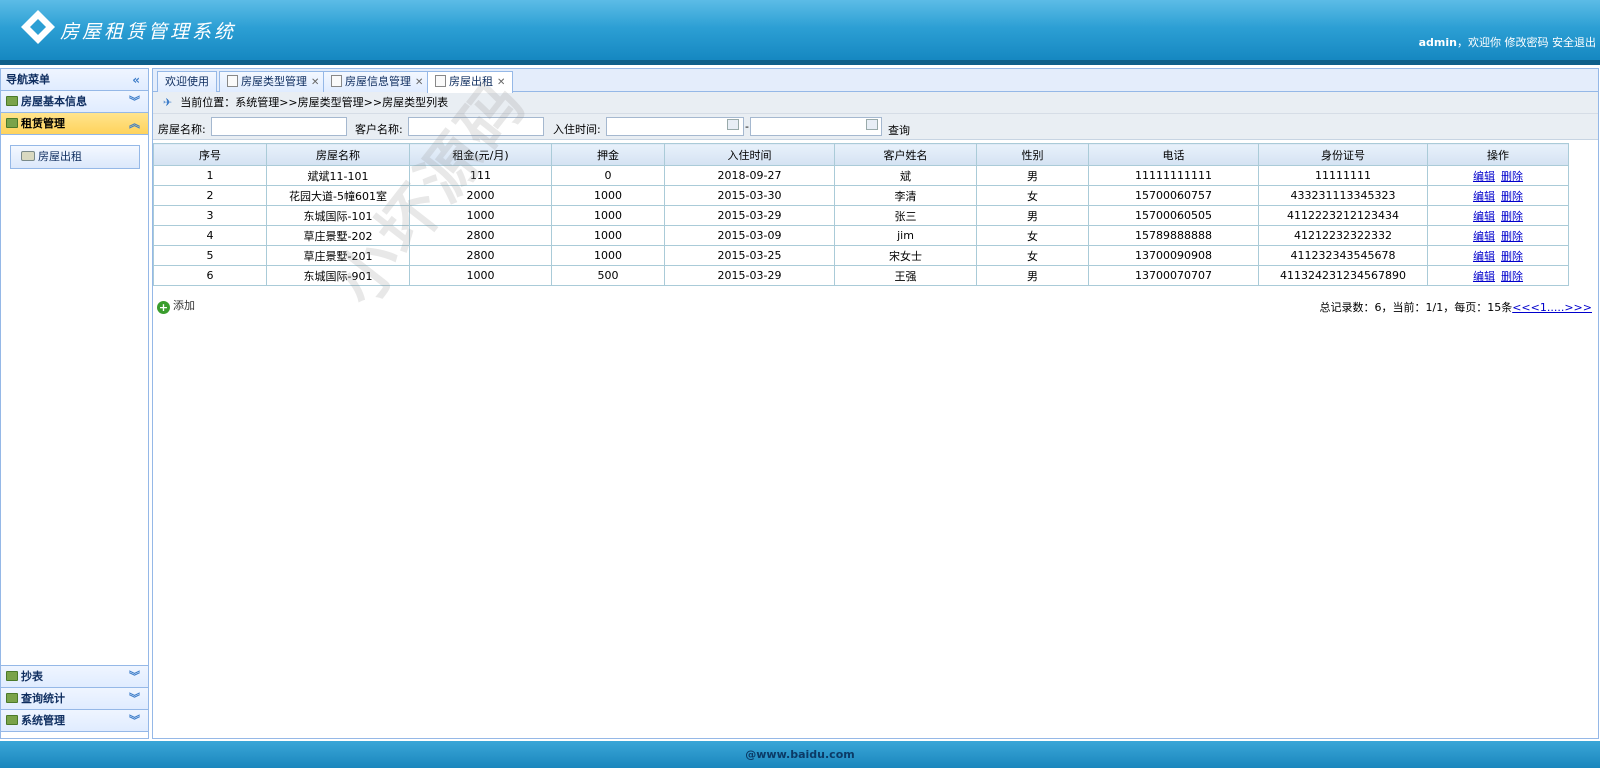  I want to click on chevron-up-icon: ︽, so click(134, 123).